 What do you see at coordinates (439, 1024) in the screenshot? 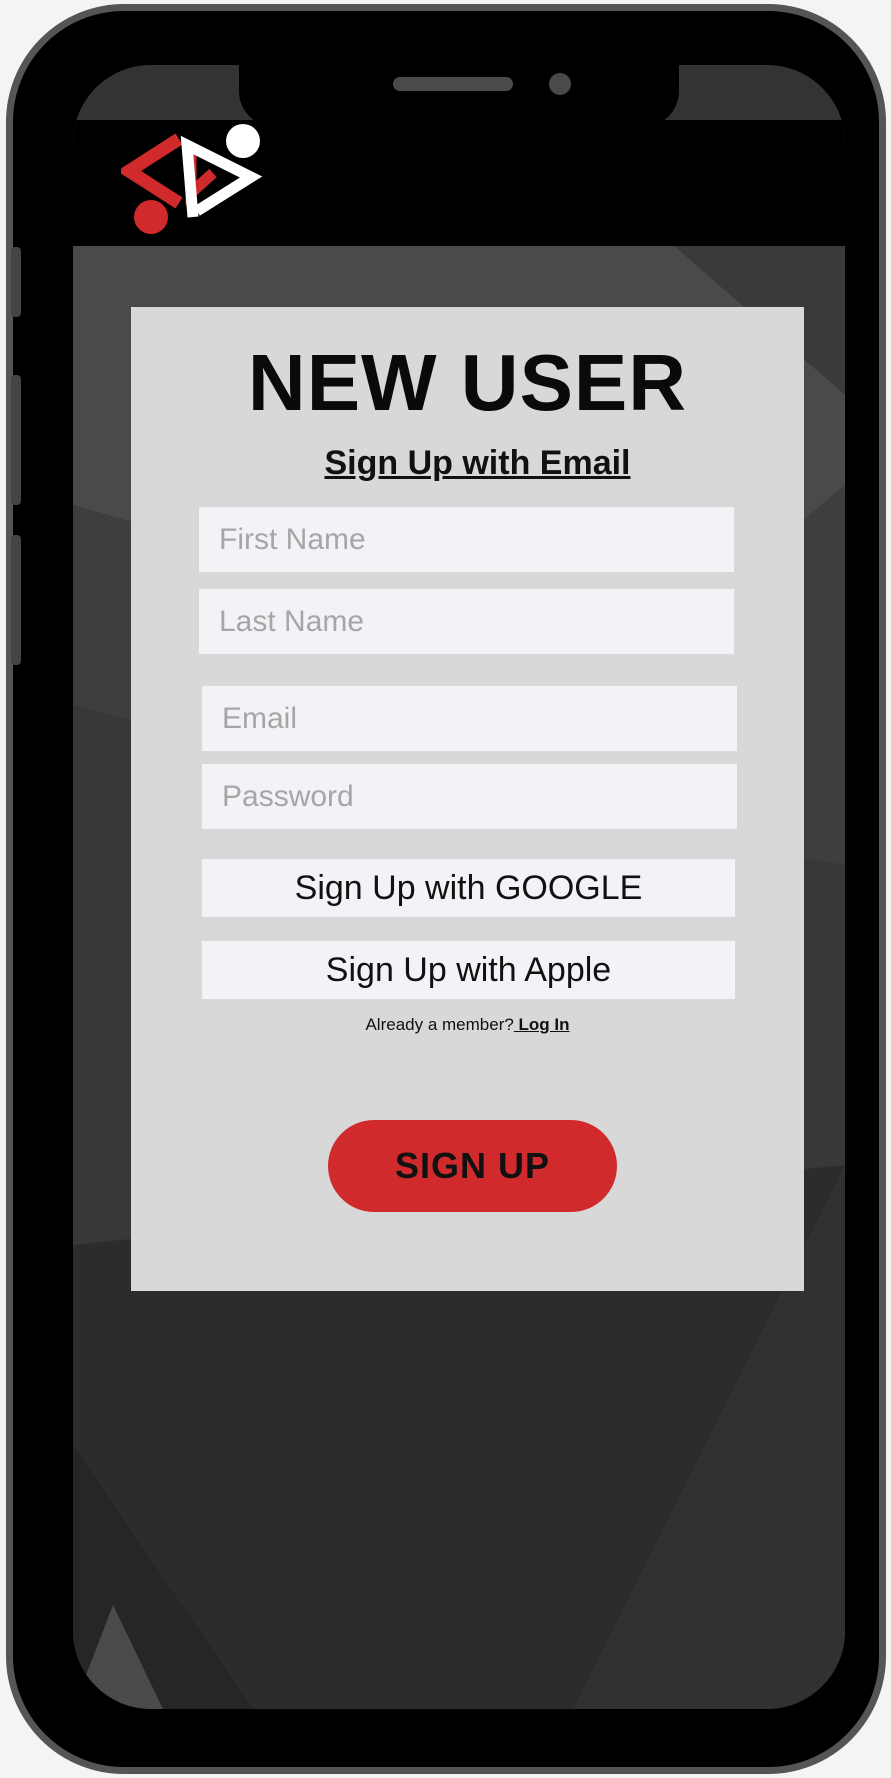
I see `member-prompt-text: Already a member?` at bounding box center [439, 1024].